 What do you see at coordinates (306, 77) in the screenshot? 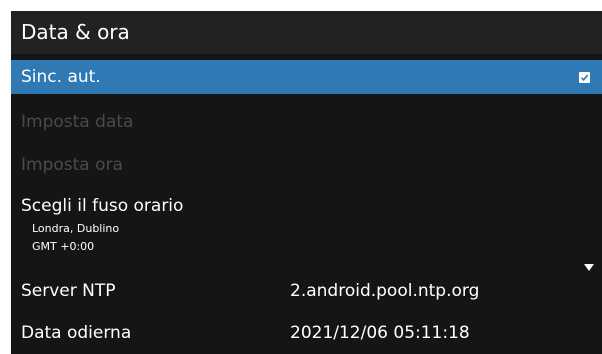
I see `auto-sync-item: Sinc. aut.` at bounding box center [306, 77].